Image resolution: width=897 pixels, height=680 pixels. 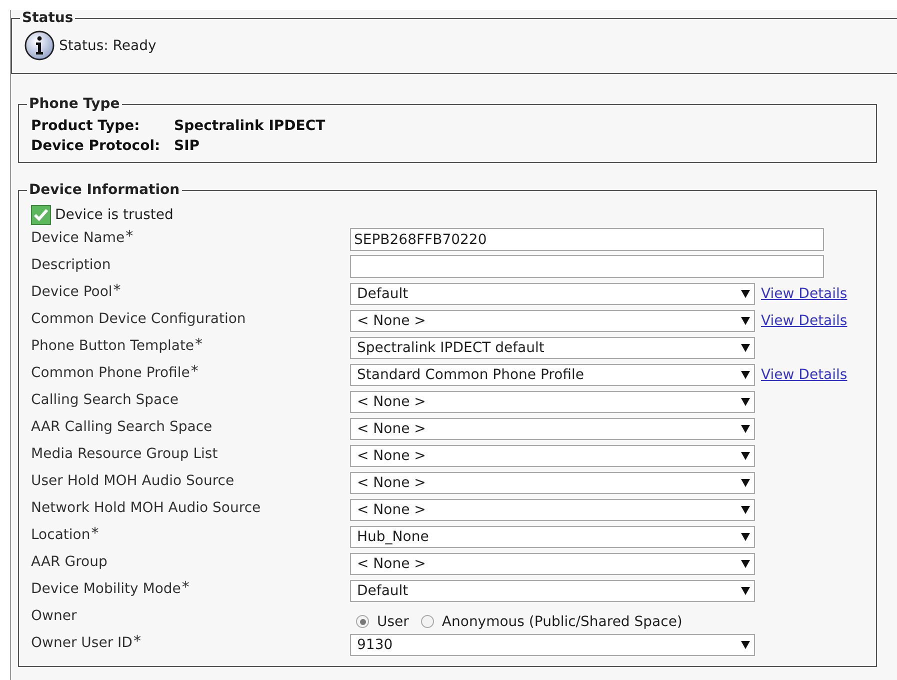 I want to click on info-value: Spectralink IPDECT, so click(x=250, y=126).